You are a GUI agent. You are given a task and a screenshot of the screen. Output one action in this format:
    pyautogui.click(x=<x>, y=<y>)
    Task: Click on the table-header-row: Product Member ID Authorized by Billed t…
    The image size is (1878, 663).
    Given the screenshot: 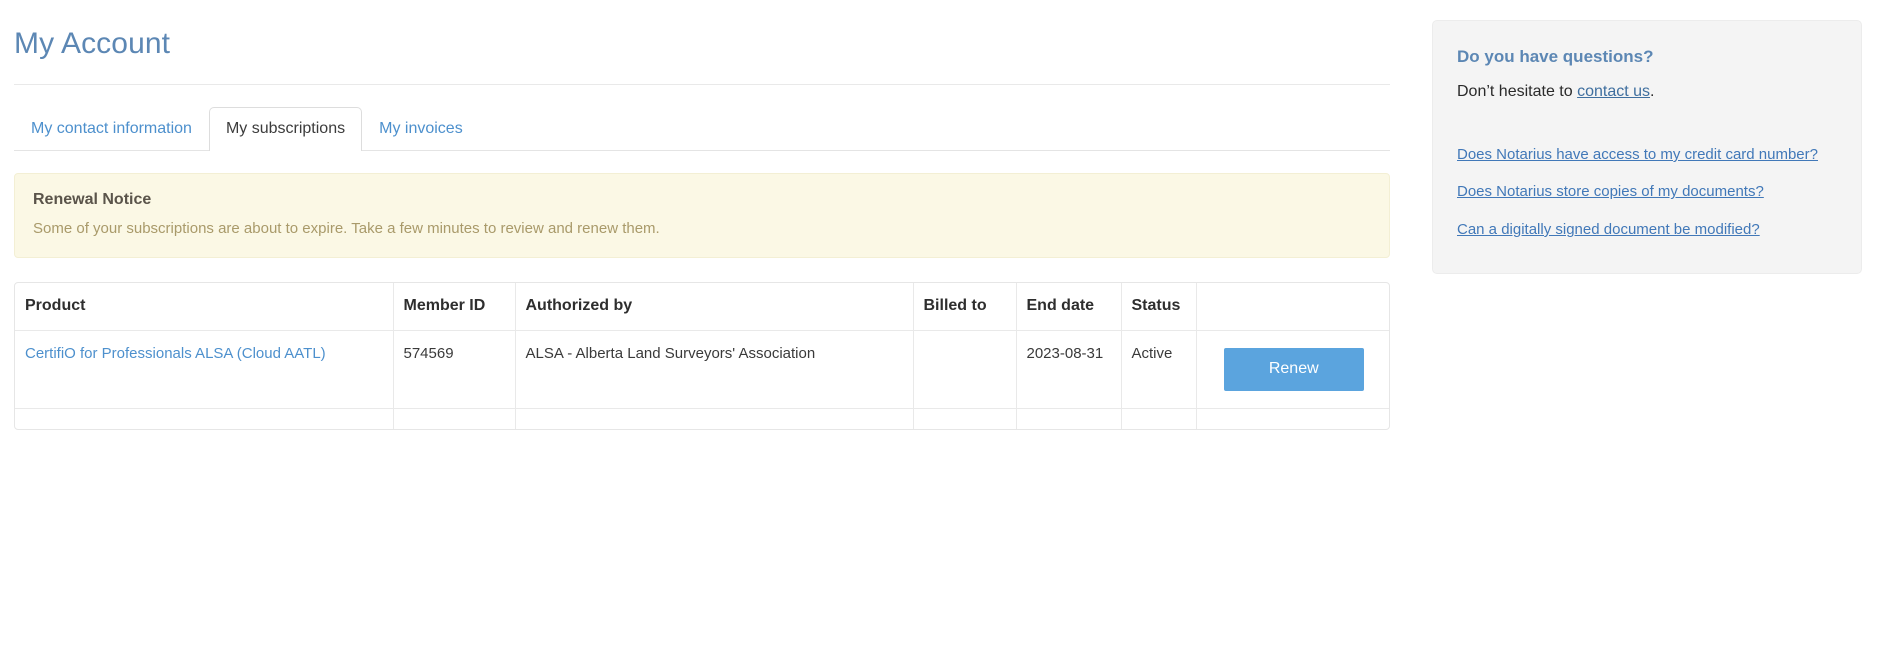 What is the action you would take?
    pyautogui.click(x=702, y=307)
    